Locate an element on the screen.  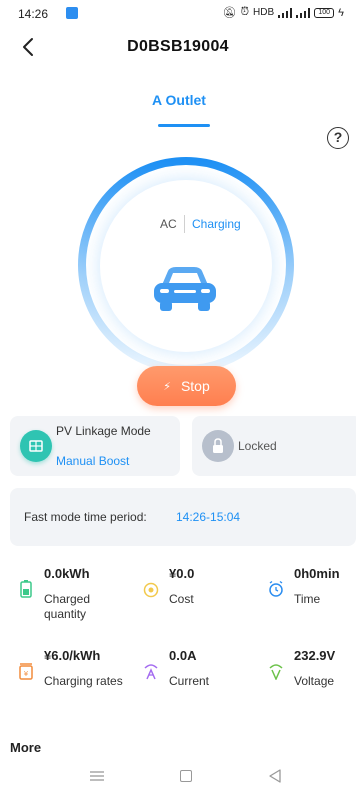
alarm-icon: ⏰︎ is located at coordinates (245, 12).